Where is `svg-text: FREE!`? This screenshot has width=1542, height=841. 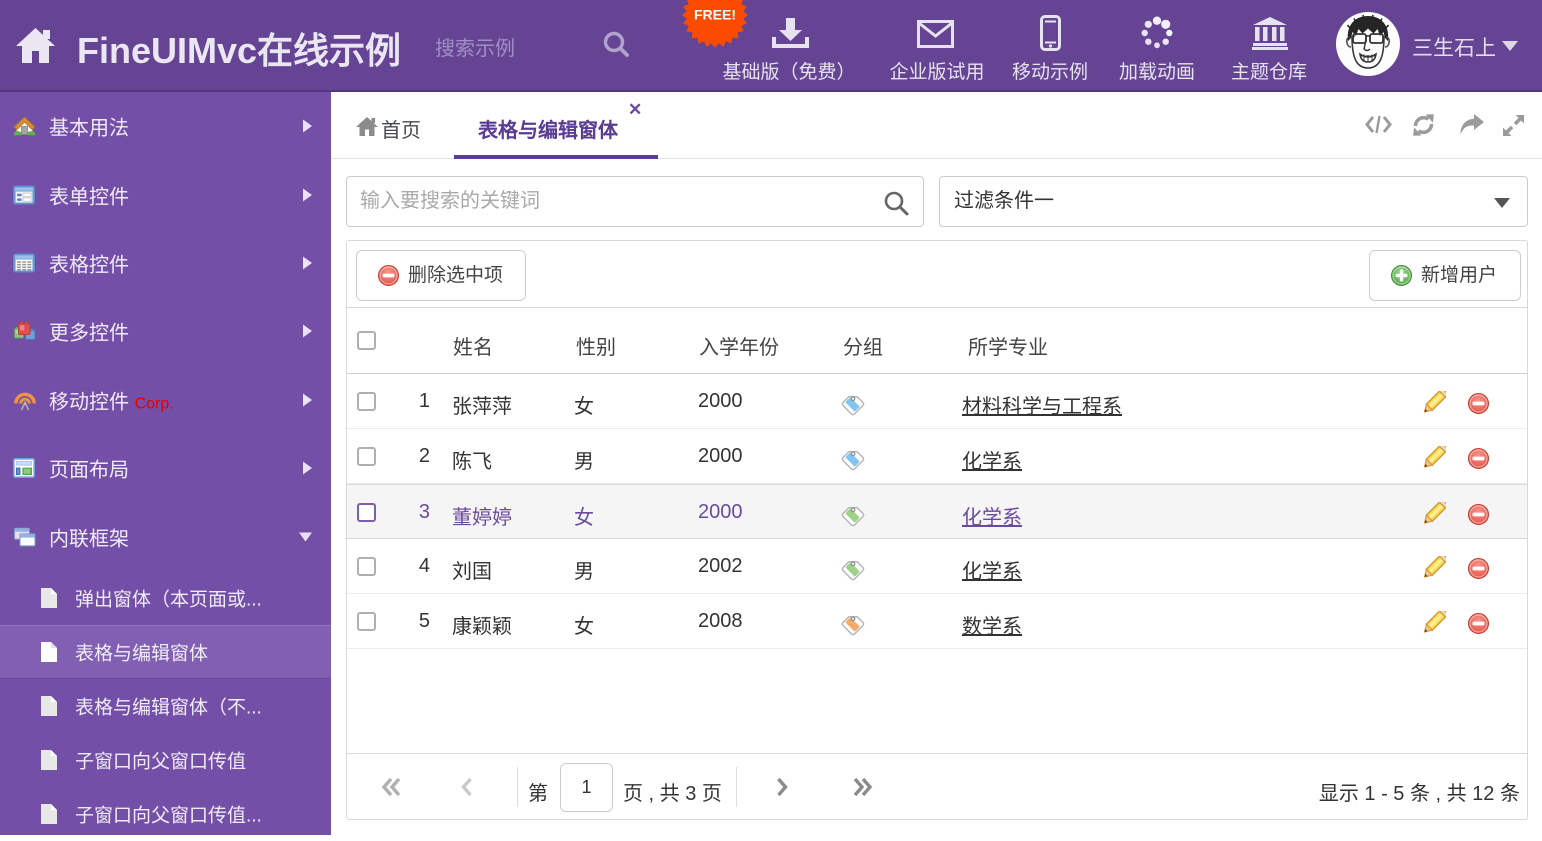 svg-text: FREE! is located at coordinates (715, 15).